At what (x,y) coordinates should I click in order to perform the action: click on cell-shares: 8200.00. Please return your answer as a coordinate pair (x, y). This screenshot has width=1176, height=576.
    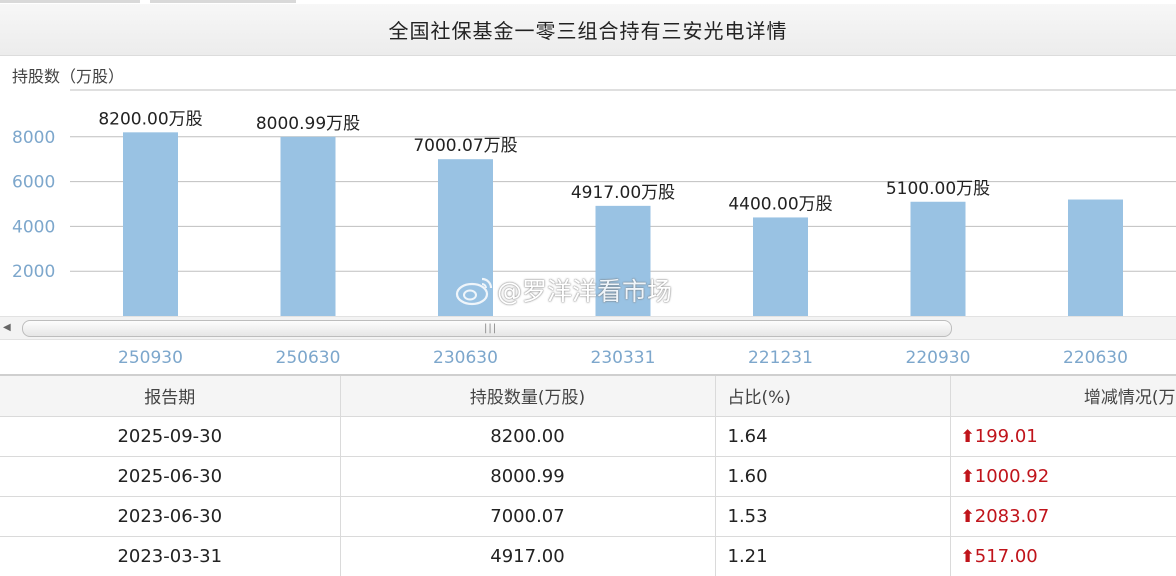
    Looking at the image, I should click on (528, 436).